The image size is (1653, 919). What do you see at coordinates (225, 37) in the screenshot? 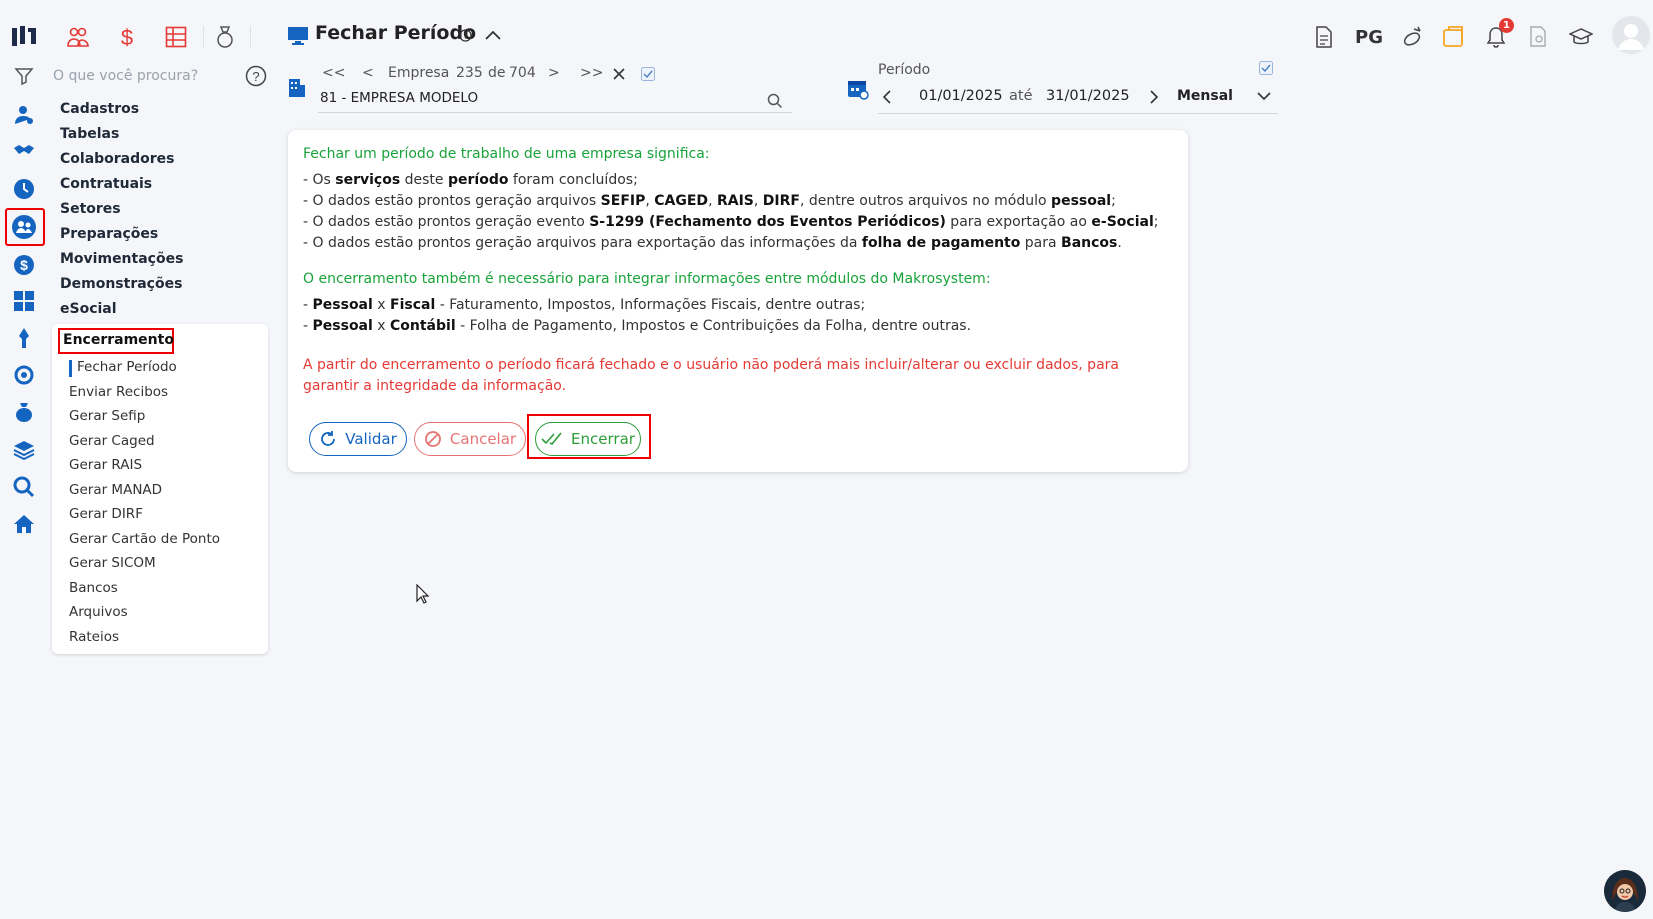
I see `money-bag-module-icon` at bounding box center [225, 37].